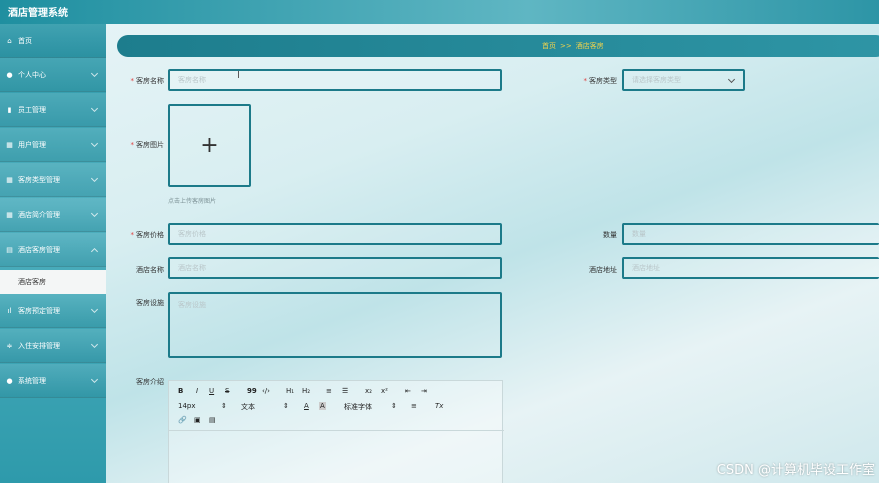  Describe the element at coordinates (192, 201) in the screenshot. I see `upload-hint: 点击上传客房图片` at that location.